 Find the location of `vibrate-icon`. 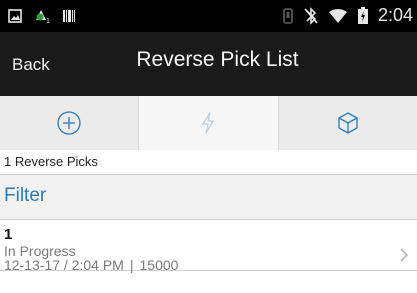

vibrate-icon is located at coordinates (288, 15).